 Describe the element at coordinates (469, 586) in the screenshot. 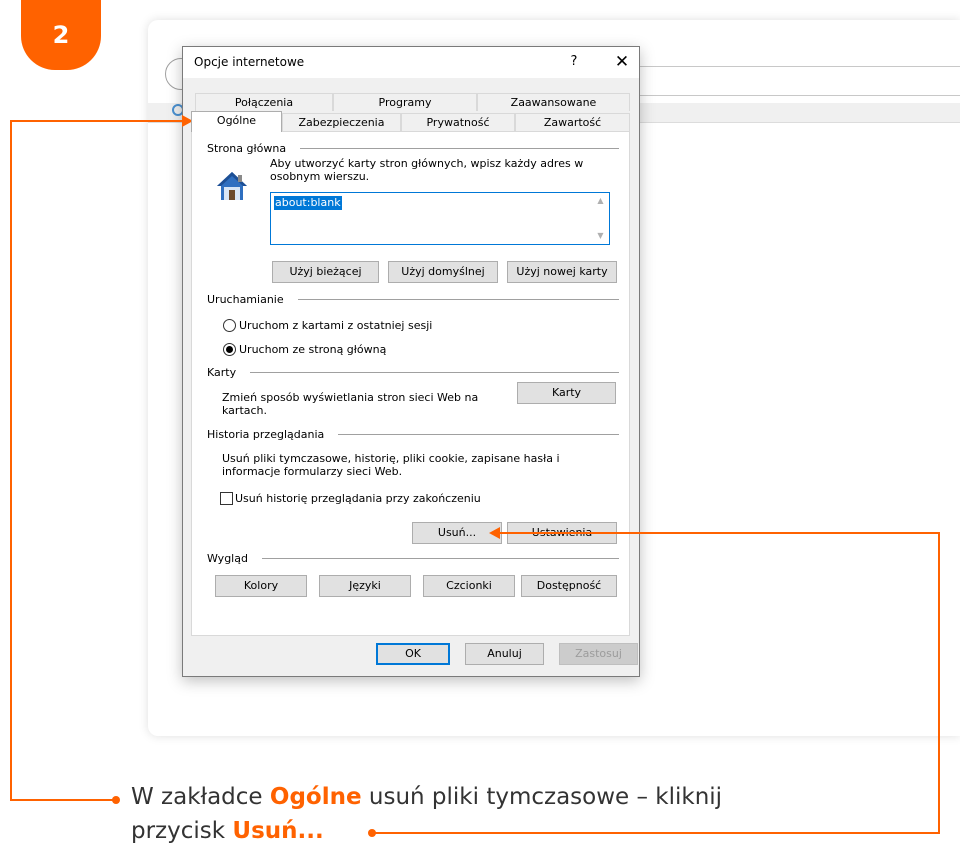

I see `fonts-button: Czcionki` at that location.